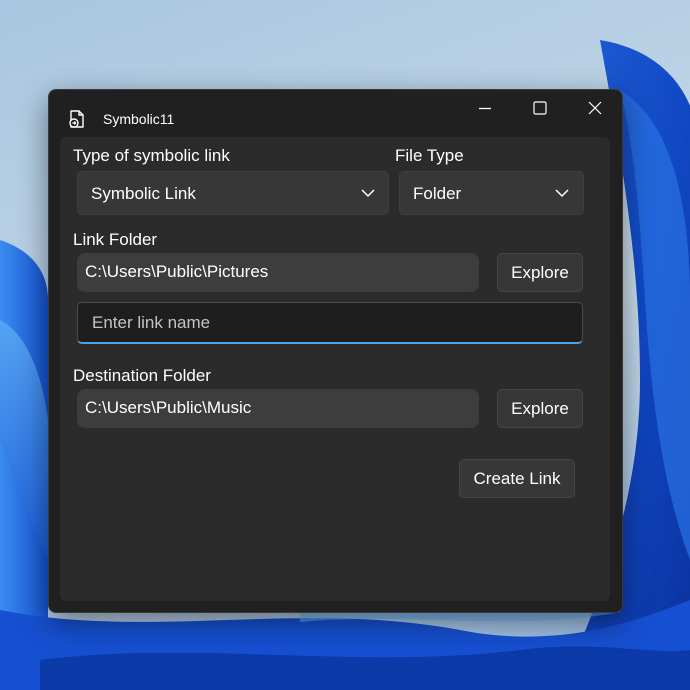 This screenshot has width=690, height=690. I want to click on maximize-button, so click(540, 108).